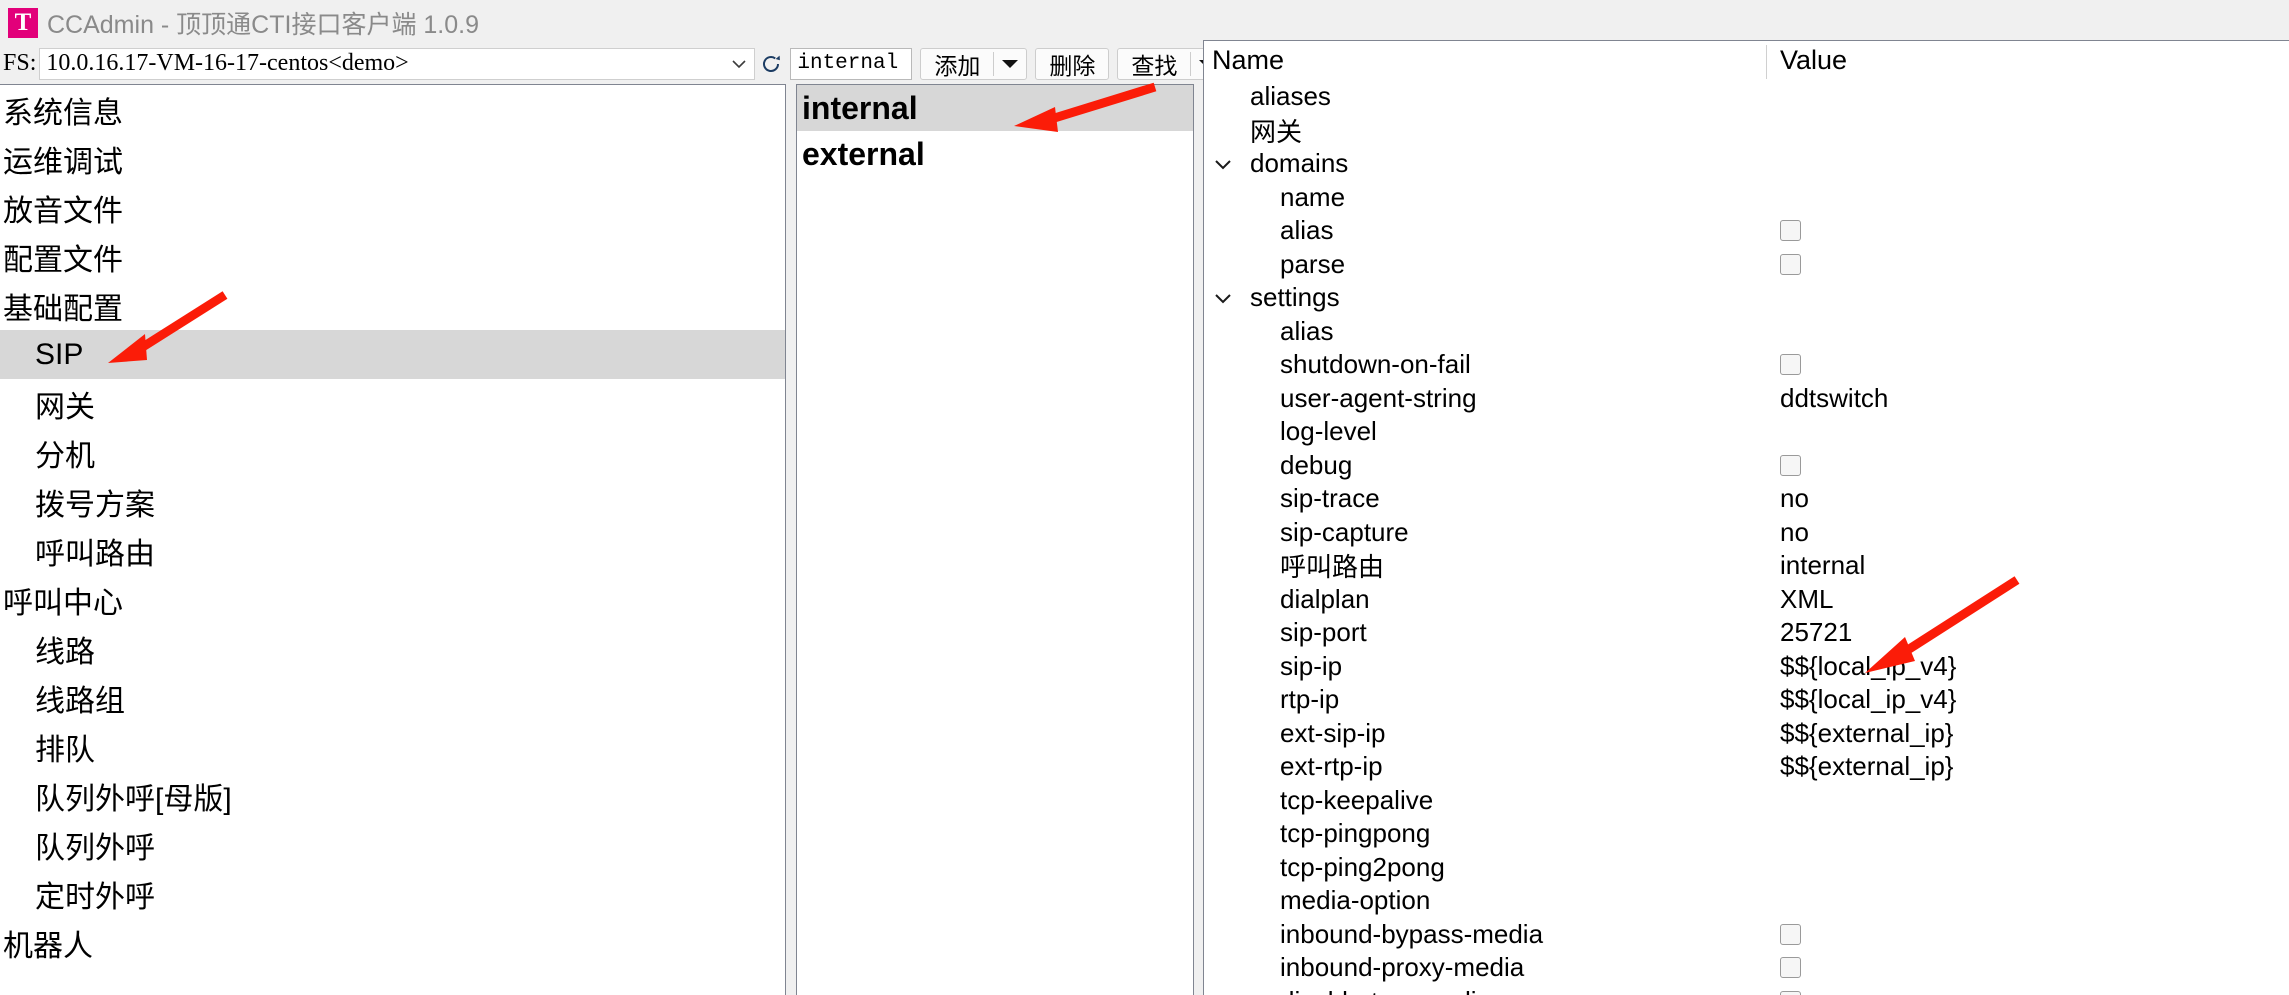 The width and height of the screenshot is (2289, 995). What do you see at coordinates (392, 795) in the screenshot?
I see `sidebar-item: 队列外呼[母版]` at bounding box center [392, 795].